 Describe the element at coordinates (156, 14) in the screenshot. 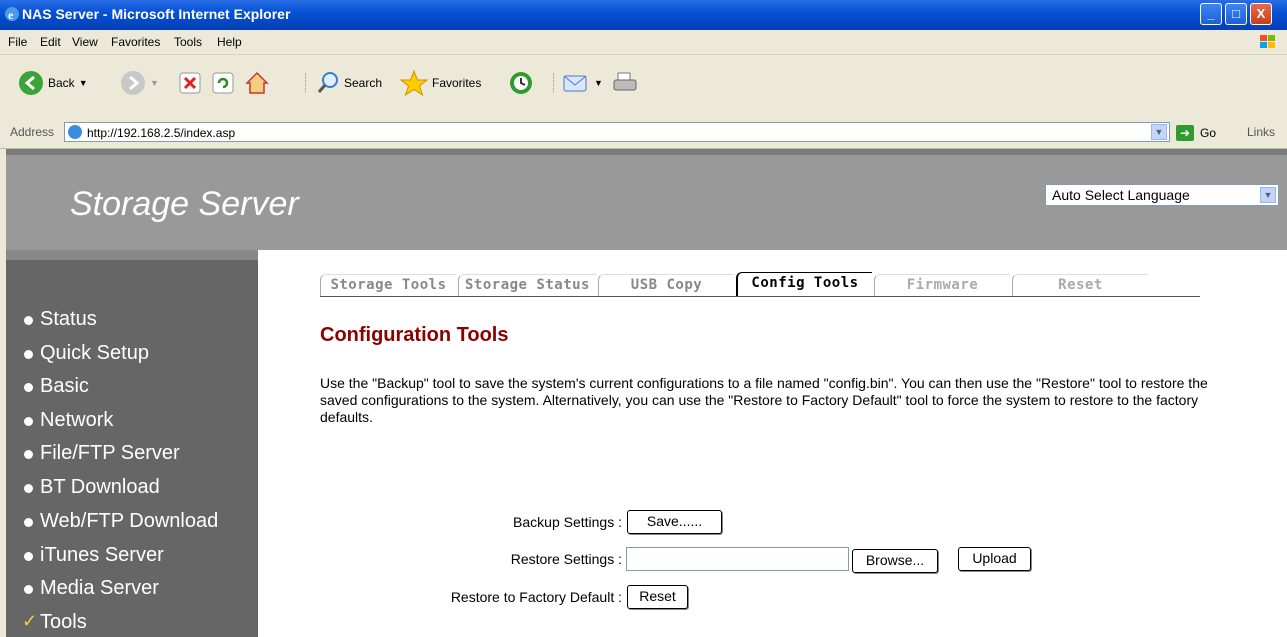

I see `window-title: NAS Server - Microsoft Internet Explorer` at that location.